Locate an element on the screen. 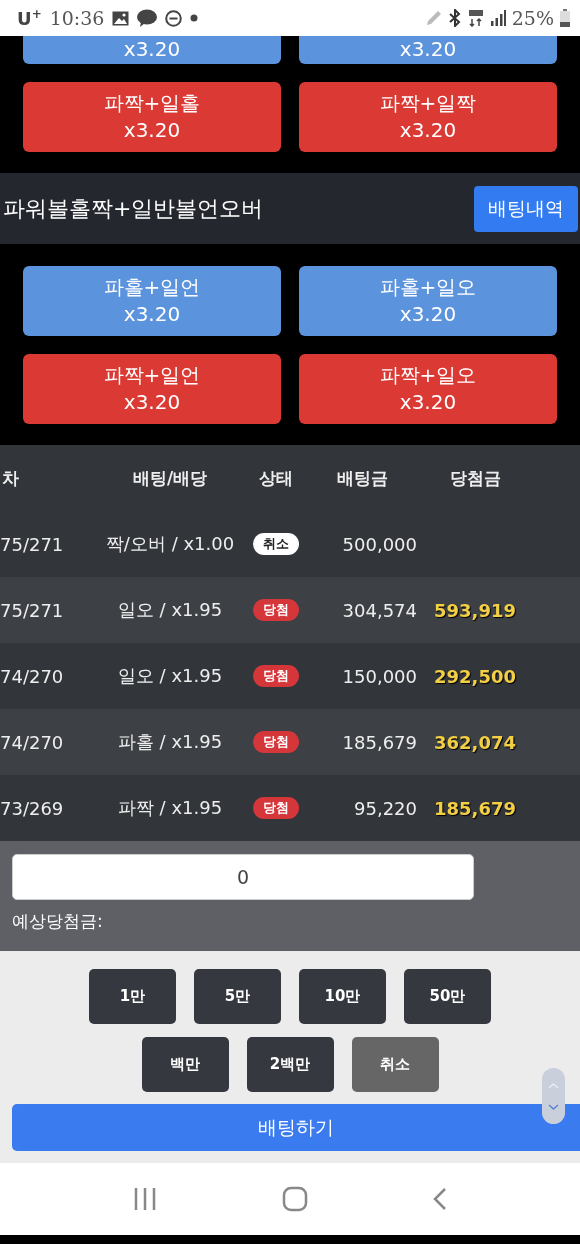 The height and width of the screenshot is (1244, 580). bet-option-button: 파홀+일오 x3.20 is located at coordinates (428, 301).